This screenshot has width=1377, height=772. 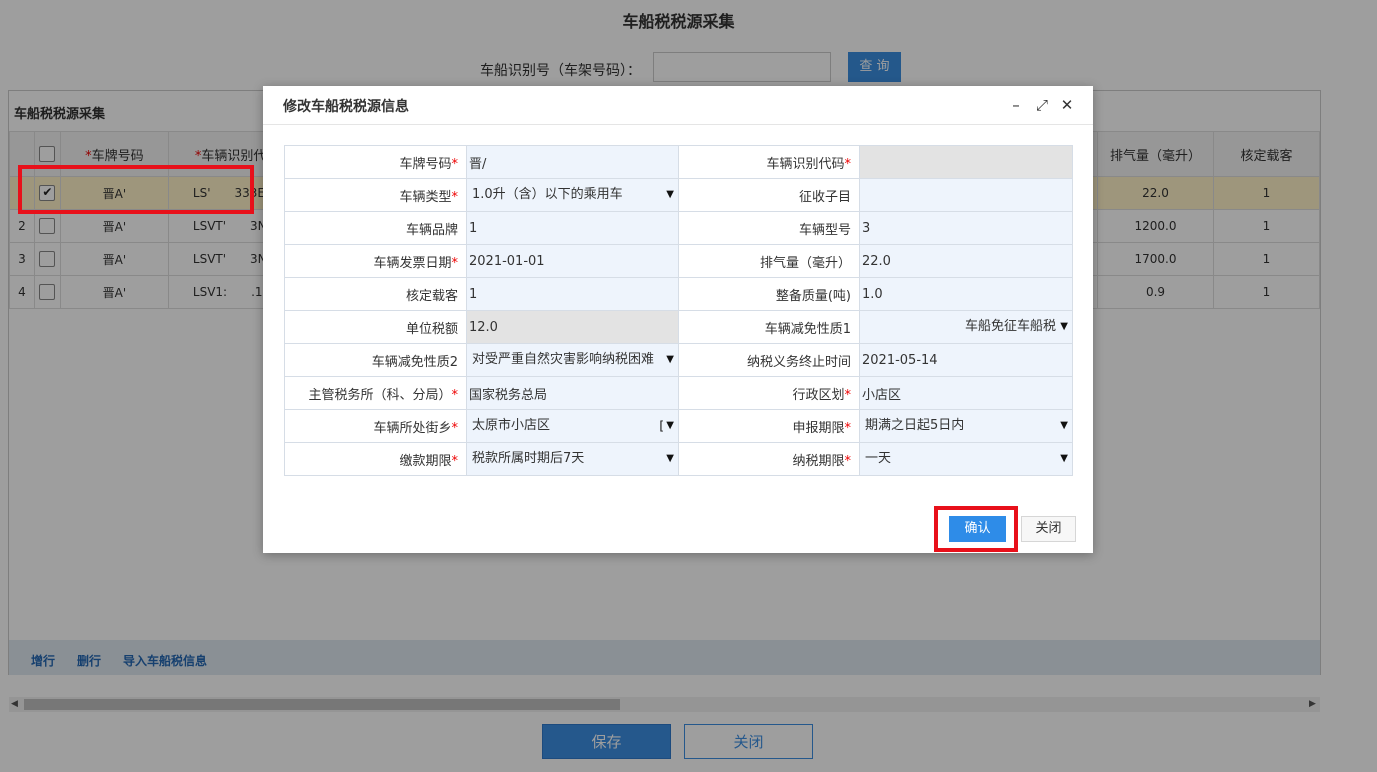 What do you see at coordinates (375, 261) in the screenshot?
I see `invoice-date-label: 车辆发票日期*` at bounding box center [375, 261].